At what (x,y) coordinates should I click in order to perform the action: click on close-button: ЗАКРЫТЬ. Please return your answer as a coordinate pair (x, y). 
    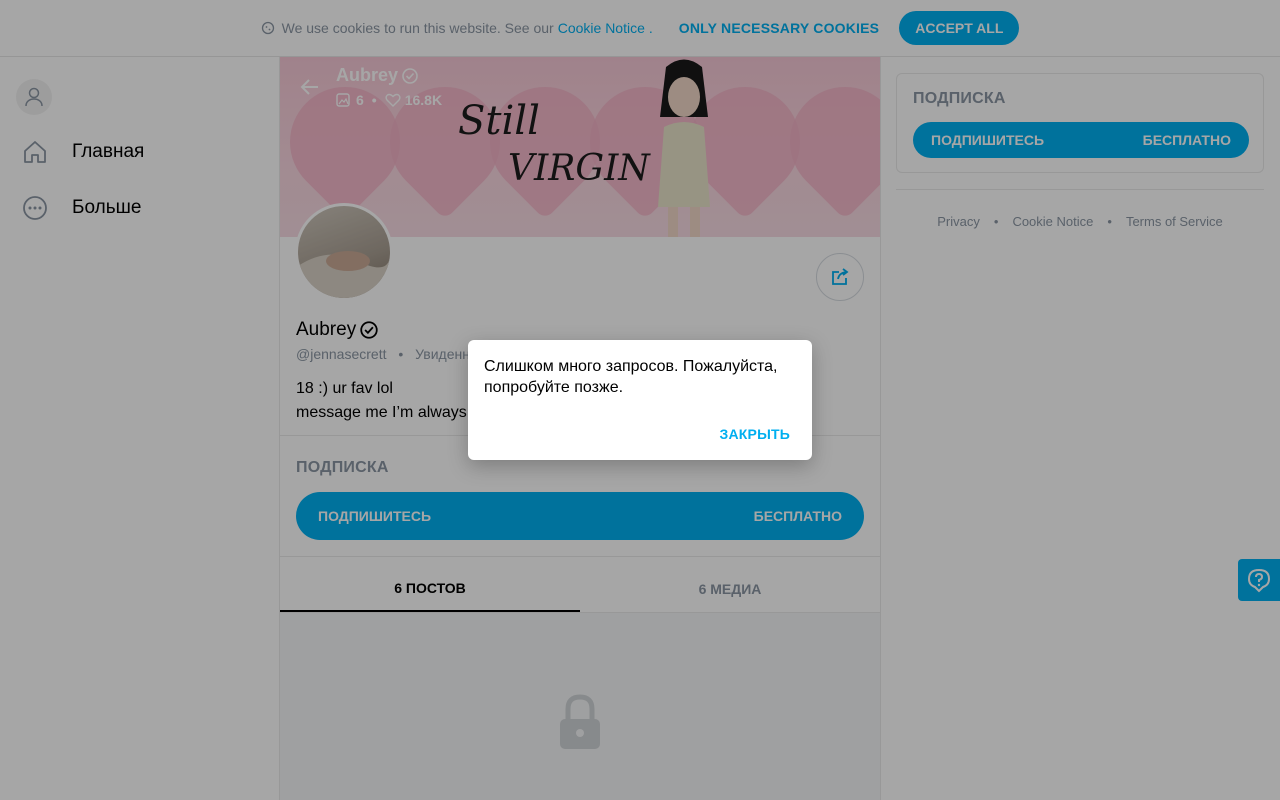
    Looking at the image, I should click on (755, 434).